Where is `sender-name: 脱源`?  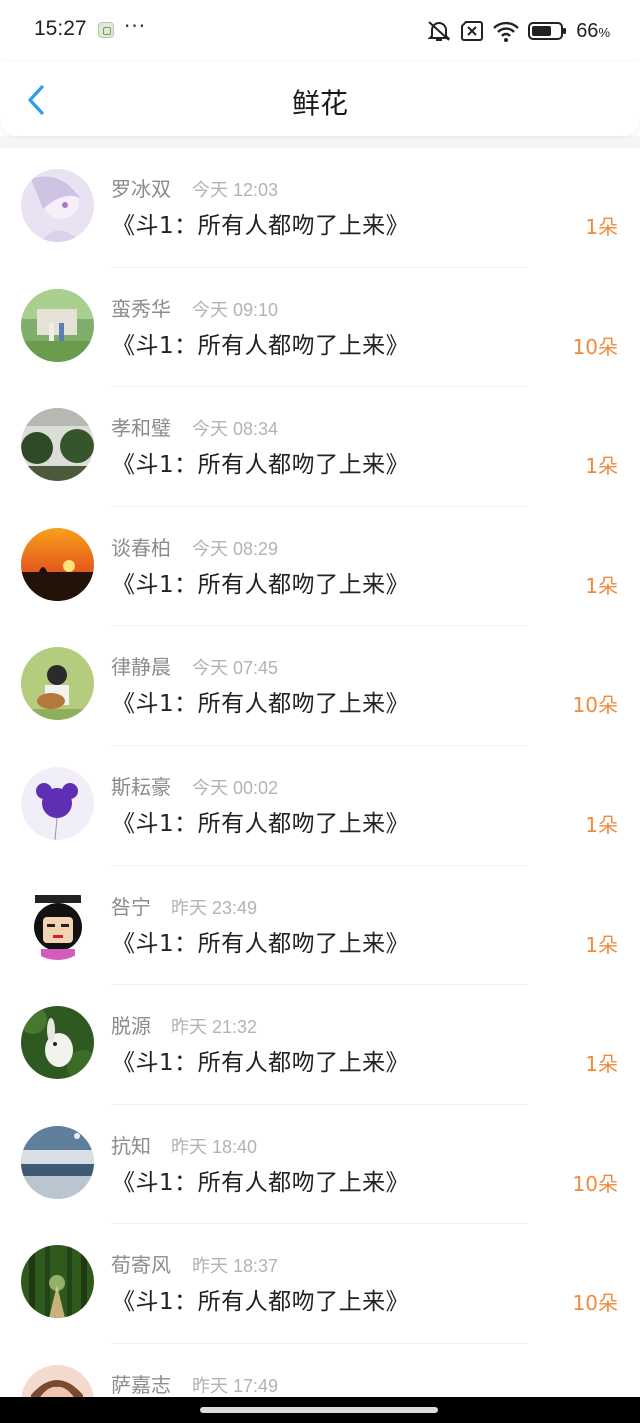 sender-name: 脱源 is located at coordinates (131, 1026).